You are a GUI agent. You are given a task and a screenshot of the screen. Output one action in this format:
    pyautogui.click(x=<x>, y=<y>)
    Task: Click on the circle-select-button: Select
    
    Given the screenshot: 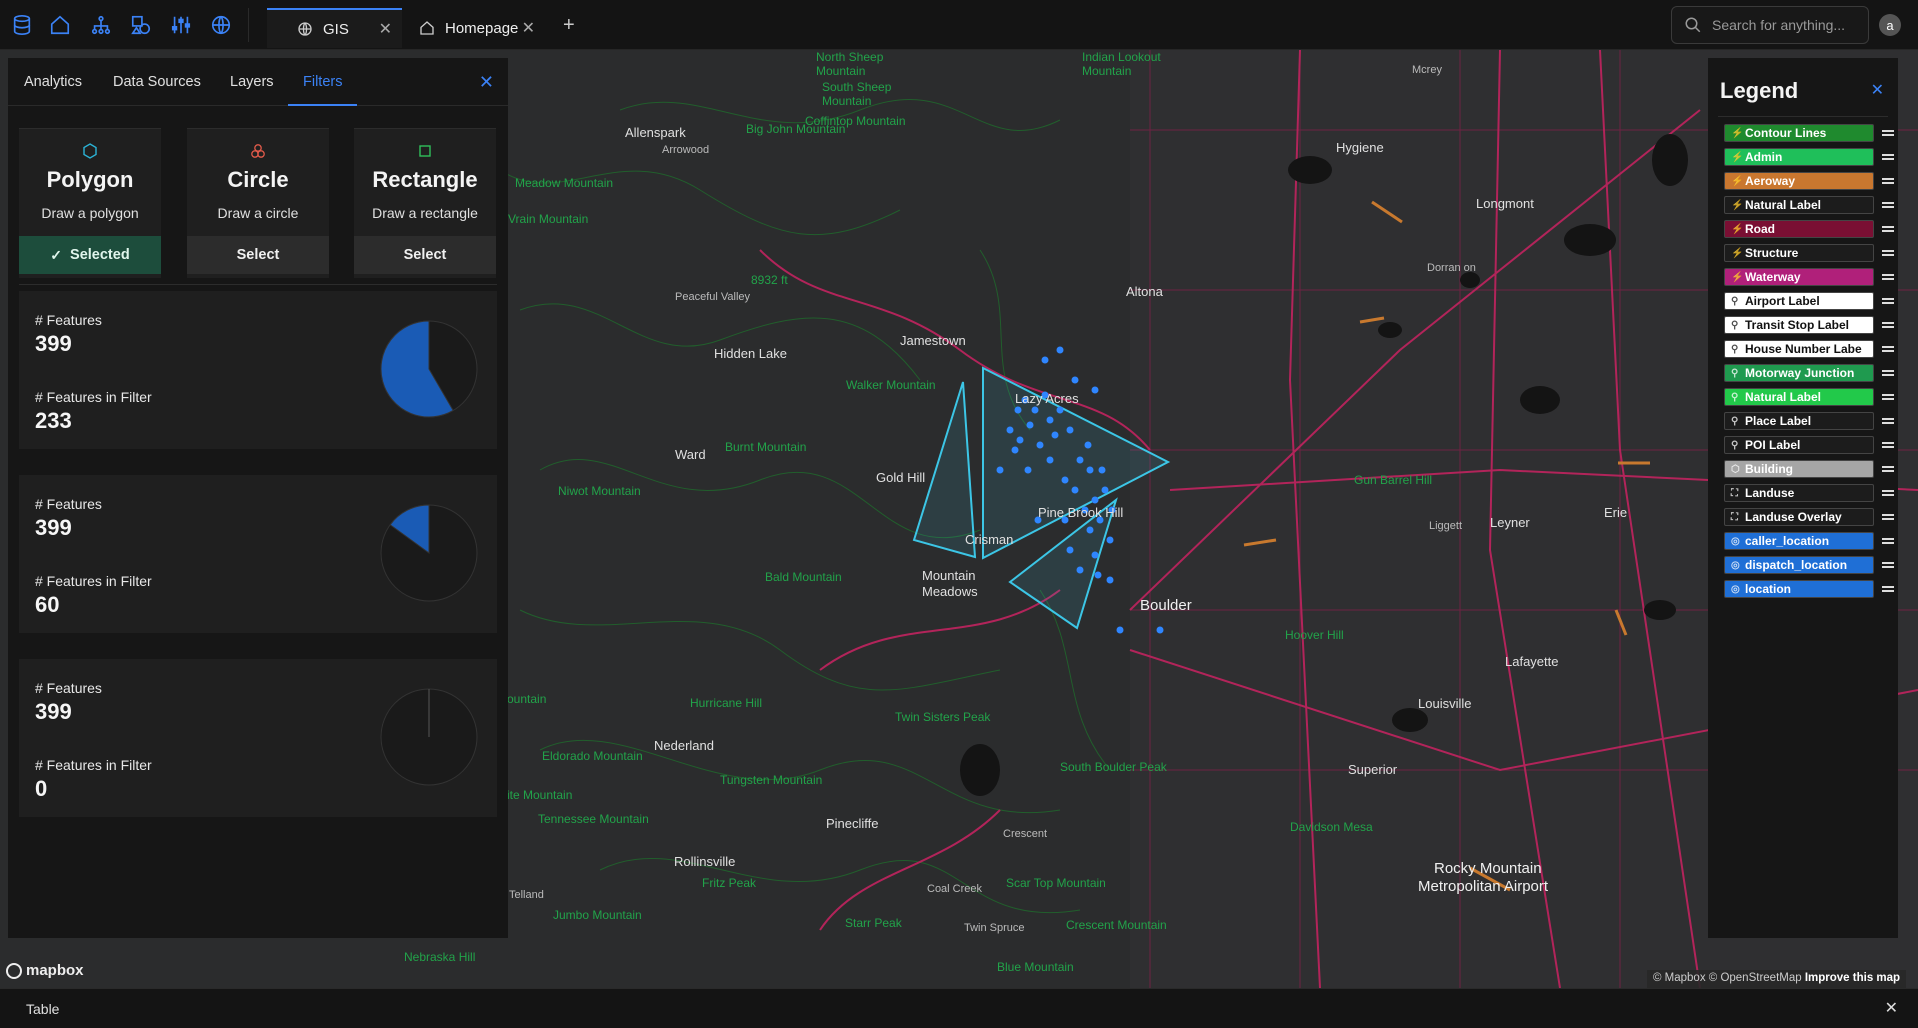 What is the action you would take?
    pyautogui.click(x=258, y=255)
    